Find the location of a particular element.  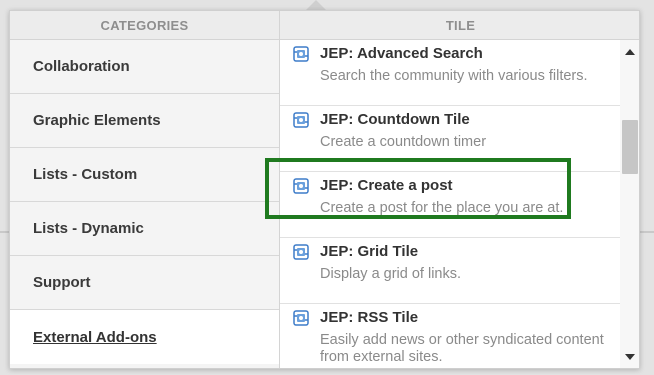

tile-description: Display a grid of links. is located at coordinates (391, 274).